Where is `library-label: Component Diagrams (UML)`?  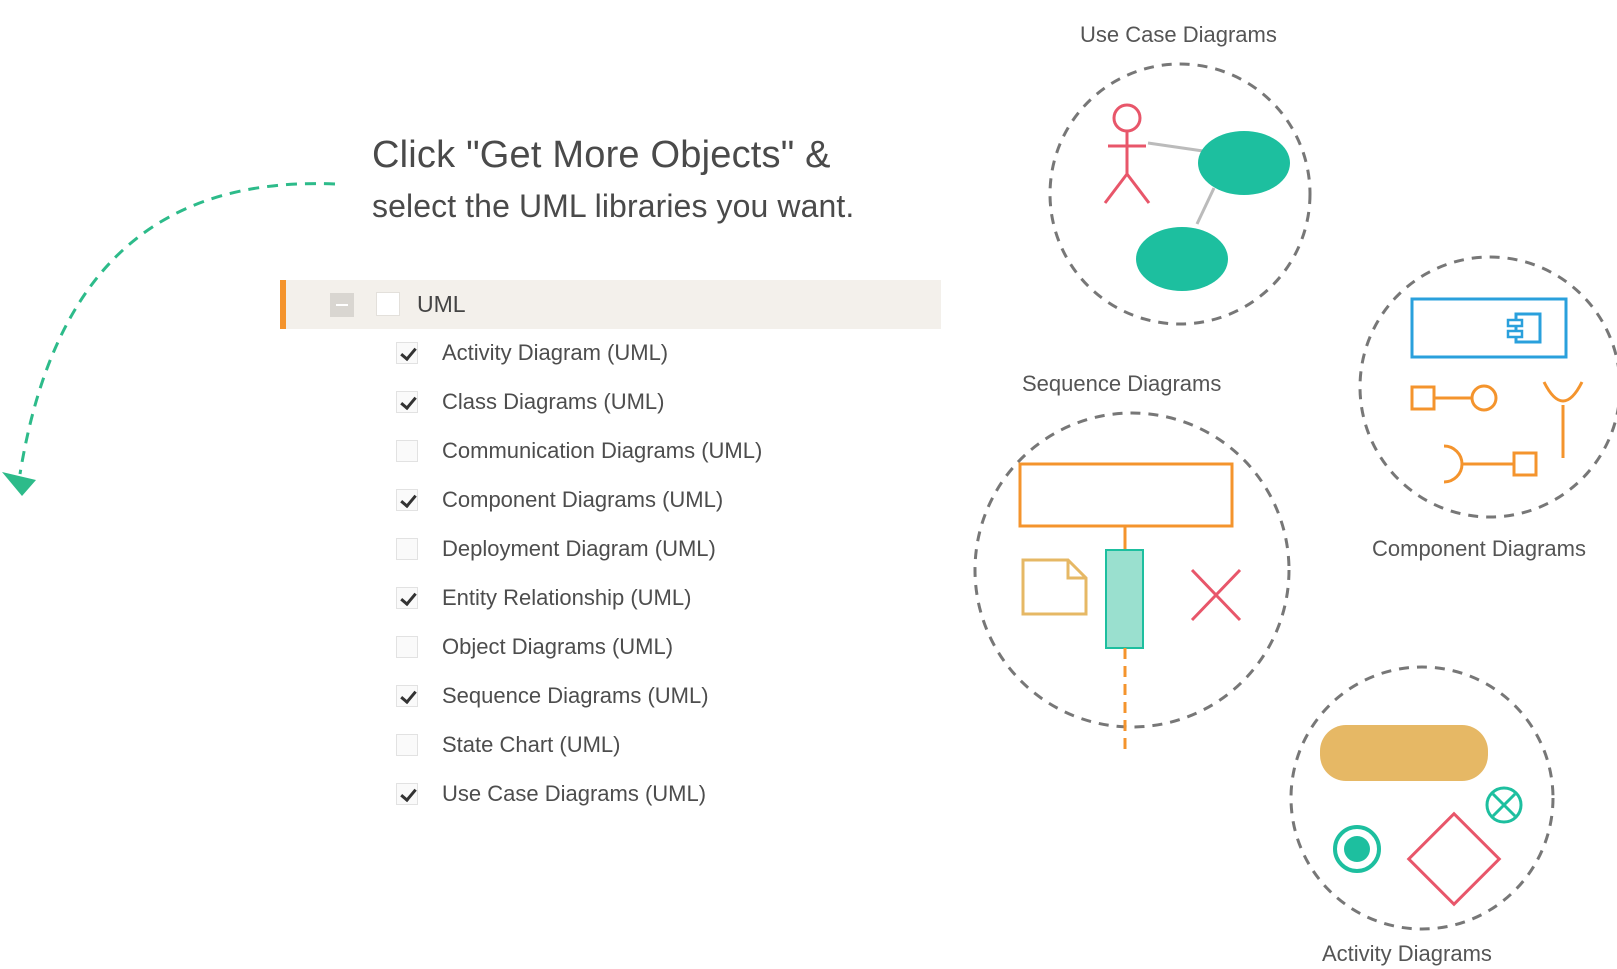 library-label: Component Diagrams (UML) is located at coordinates (583, 499).